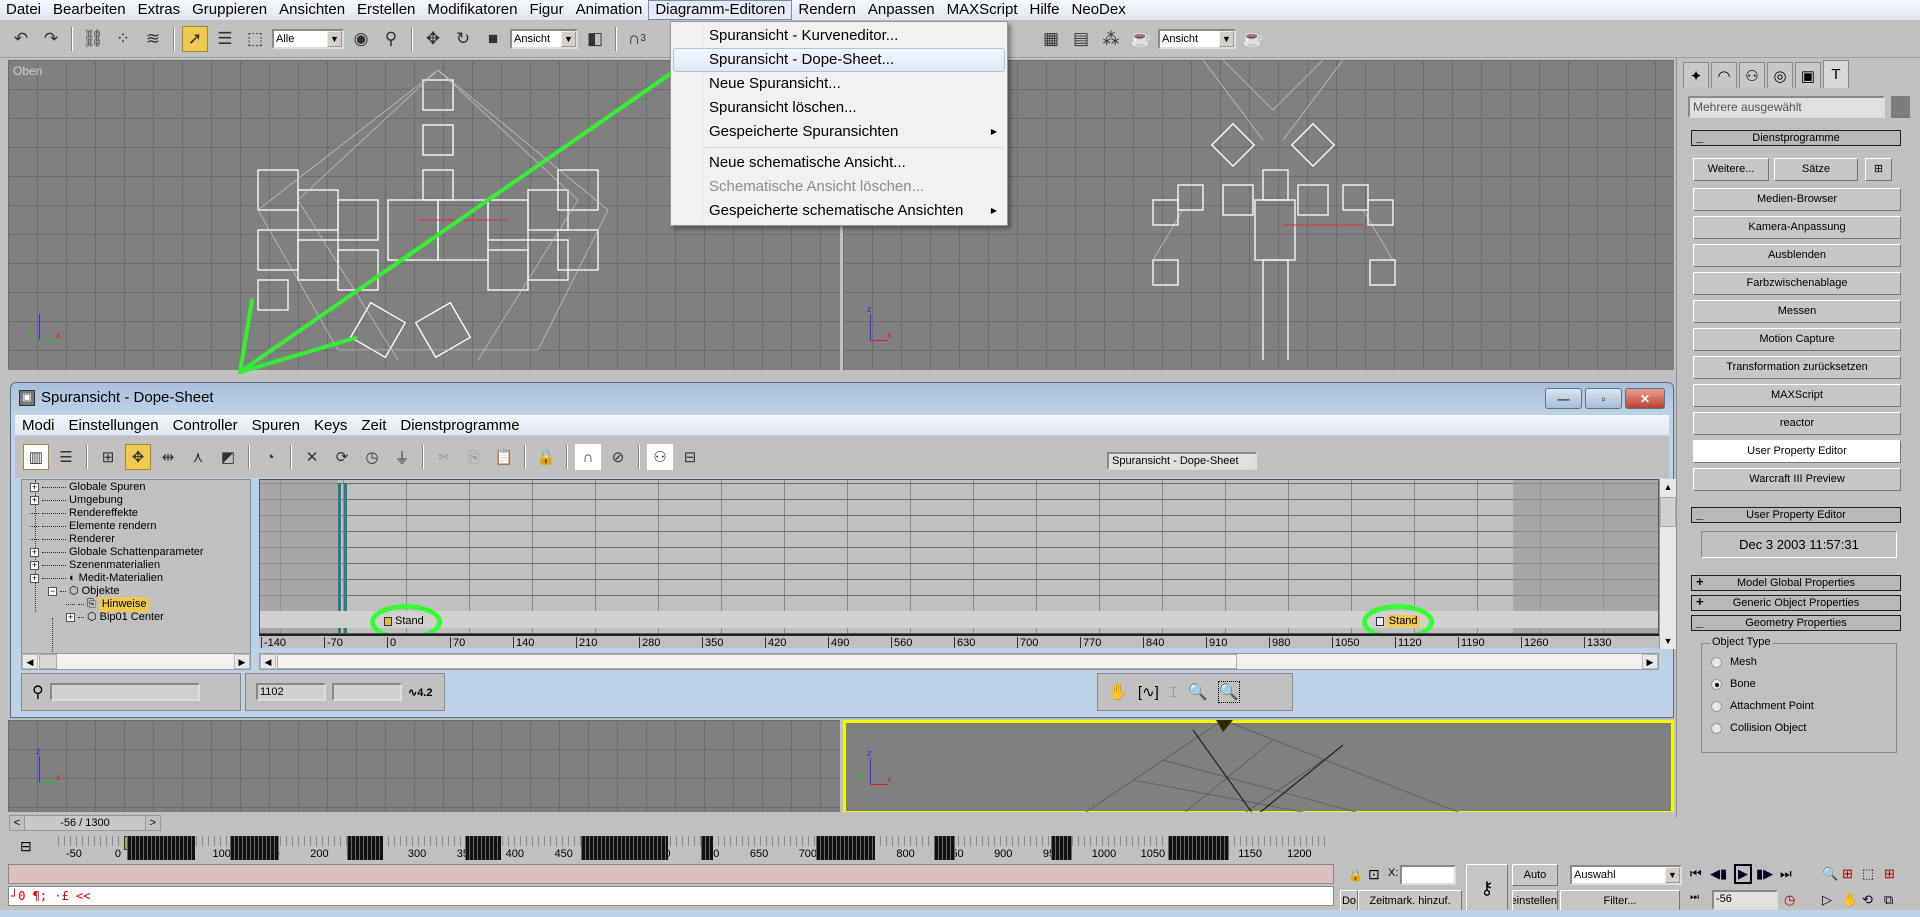  I want to click on utility-button-medien-browser: Medien-Browser, so click(1797, 199).